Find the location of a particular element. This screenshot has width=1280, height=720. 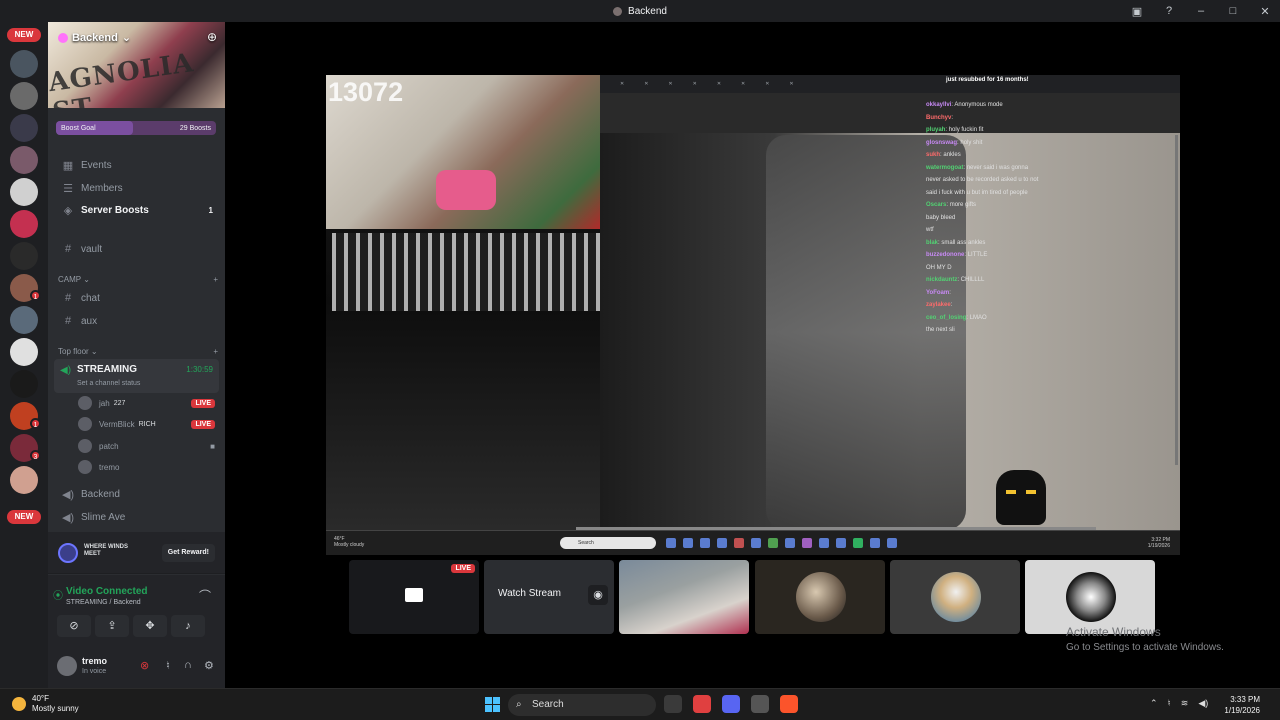

voice-channel-slime-ave: ◀) Slime Ave is located at coordinates (137, 517).